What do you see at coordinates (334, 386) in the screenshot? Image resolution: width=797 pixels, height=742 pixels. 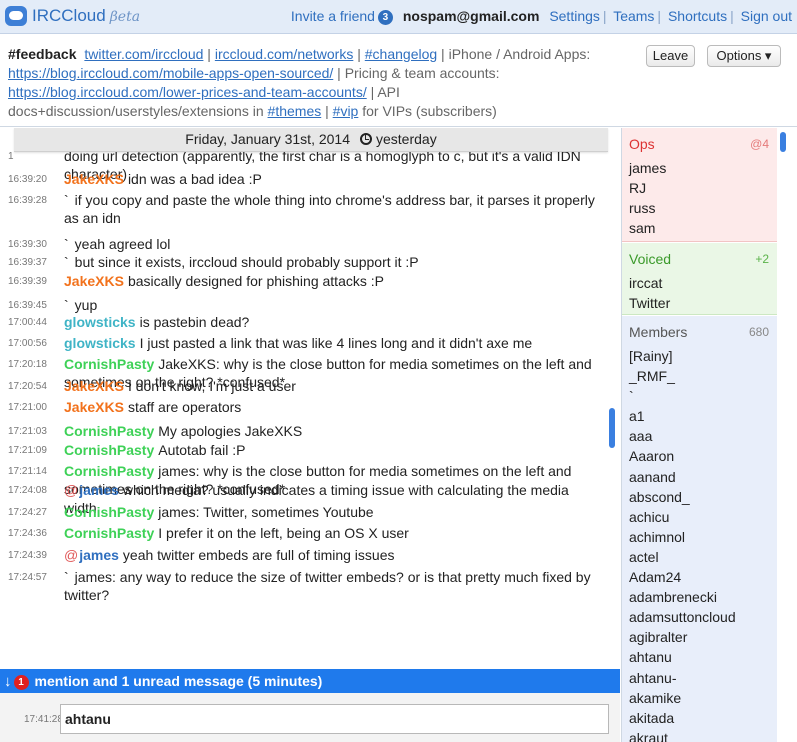 I see `message-body: JakeXKS I don't know, I'm just a user` at bounding box center [334, 386].